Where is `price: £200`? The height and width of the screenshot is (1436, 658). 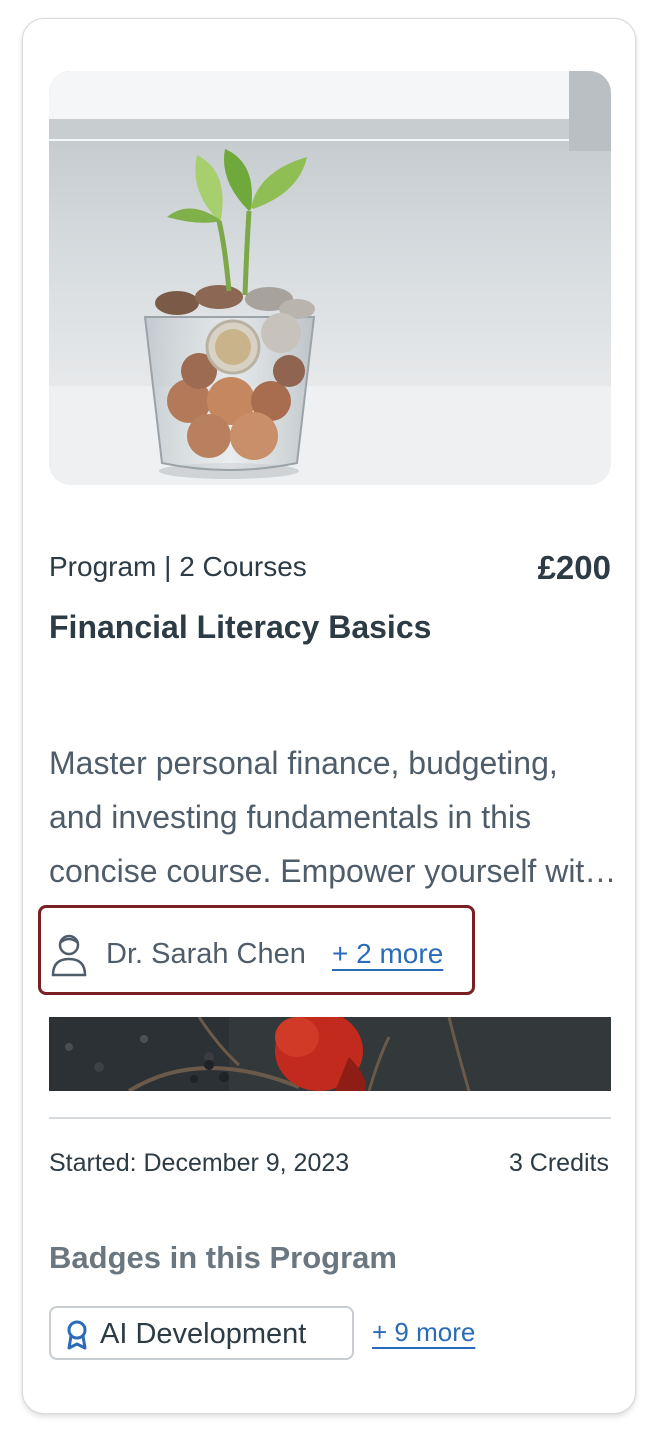
price: £200 is located at coordinates (574, 567).